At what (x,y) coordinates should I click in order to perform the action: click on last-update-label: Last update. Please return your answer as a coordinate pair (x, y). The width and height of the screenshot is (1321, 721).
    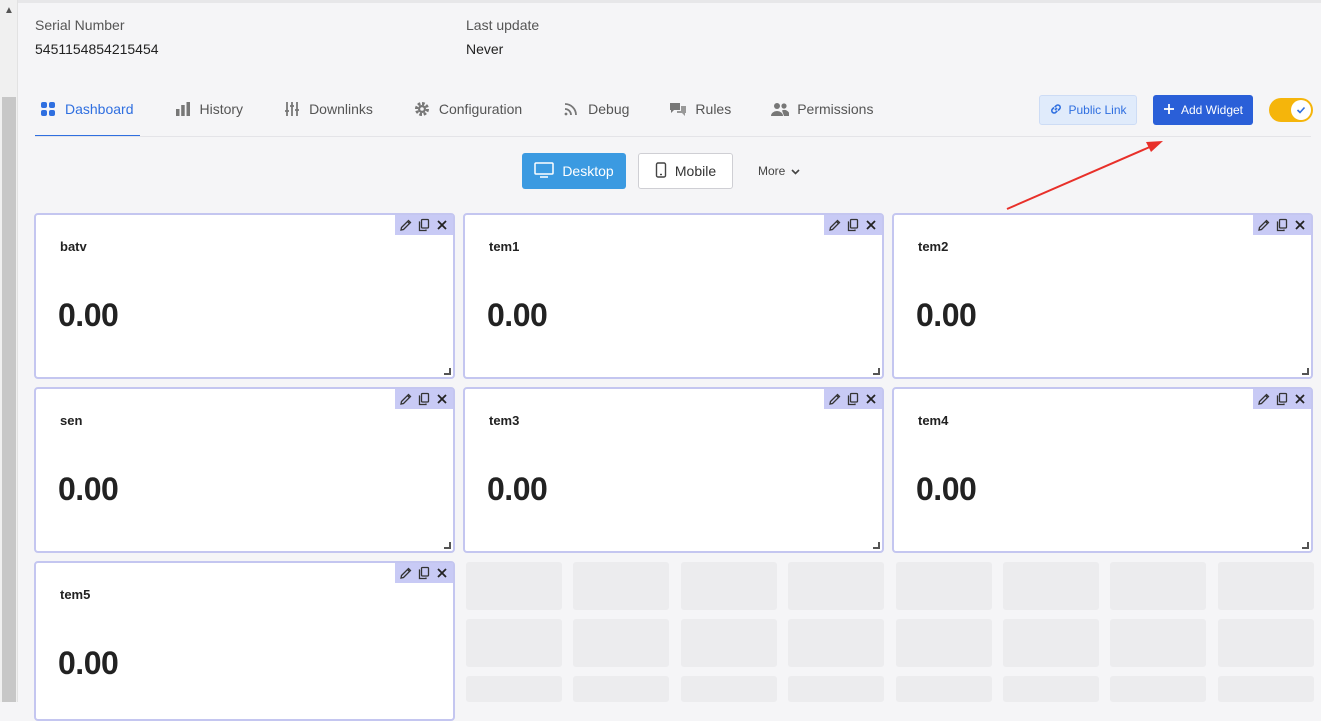
    Looking at the image, I should click on (503, 25).